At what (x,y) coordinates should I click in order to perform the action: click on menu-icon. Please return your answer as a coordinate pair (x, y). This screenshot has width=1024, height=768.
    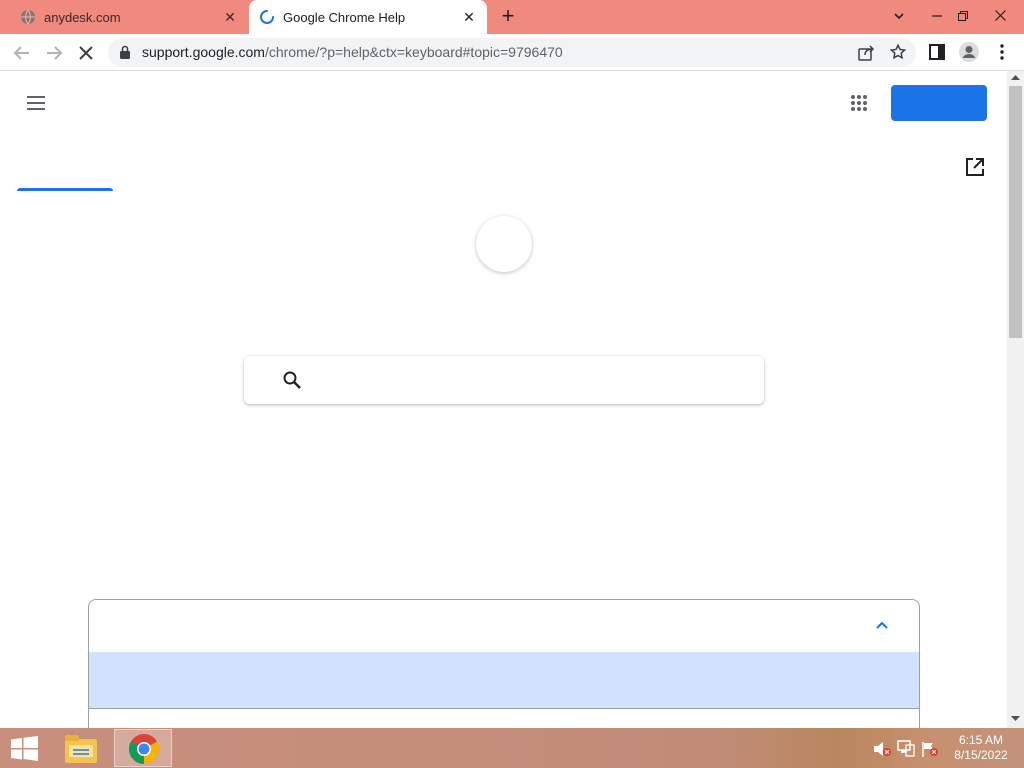
    Looking at the image, I should click on (36, 103).